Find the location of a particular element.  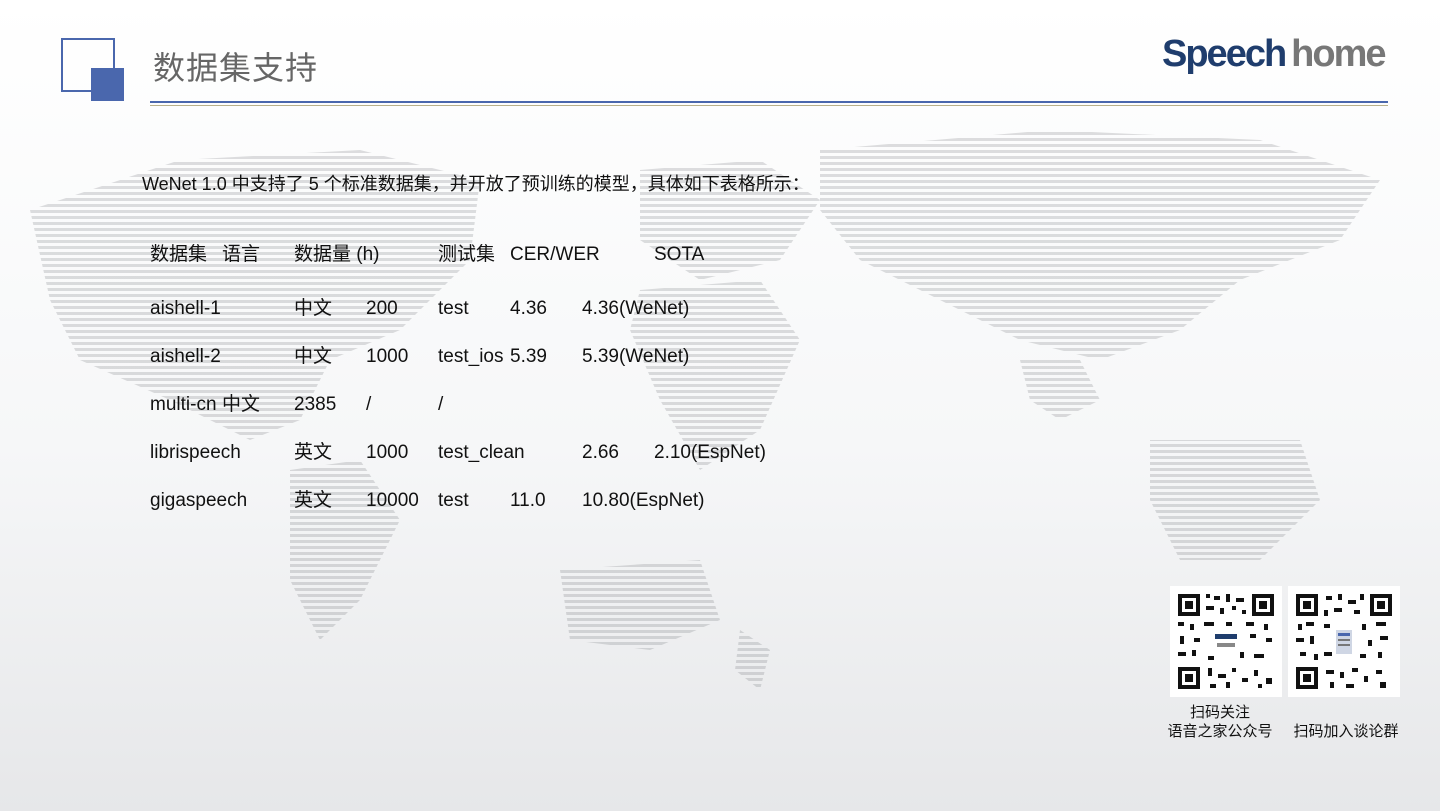

qr-caption-line: 扫码关注 is located at coordinates (1219, 712).